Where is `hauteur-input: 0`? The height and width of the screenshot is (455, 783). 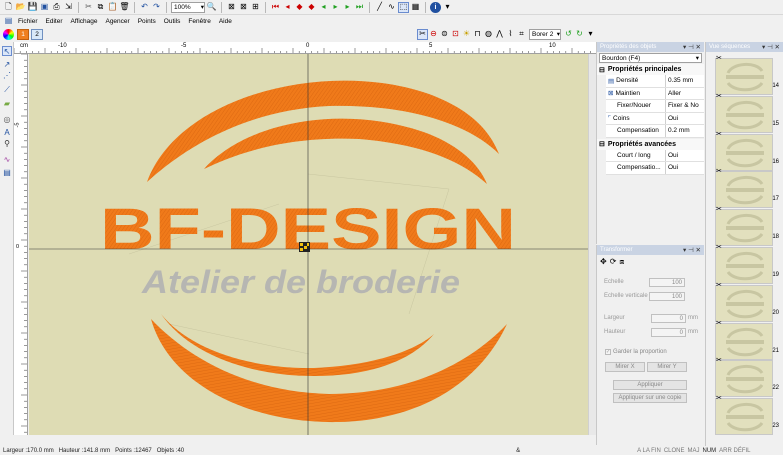
hauteur-input: 0 is located at coordinates (668, 332).